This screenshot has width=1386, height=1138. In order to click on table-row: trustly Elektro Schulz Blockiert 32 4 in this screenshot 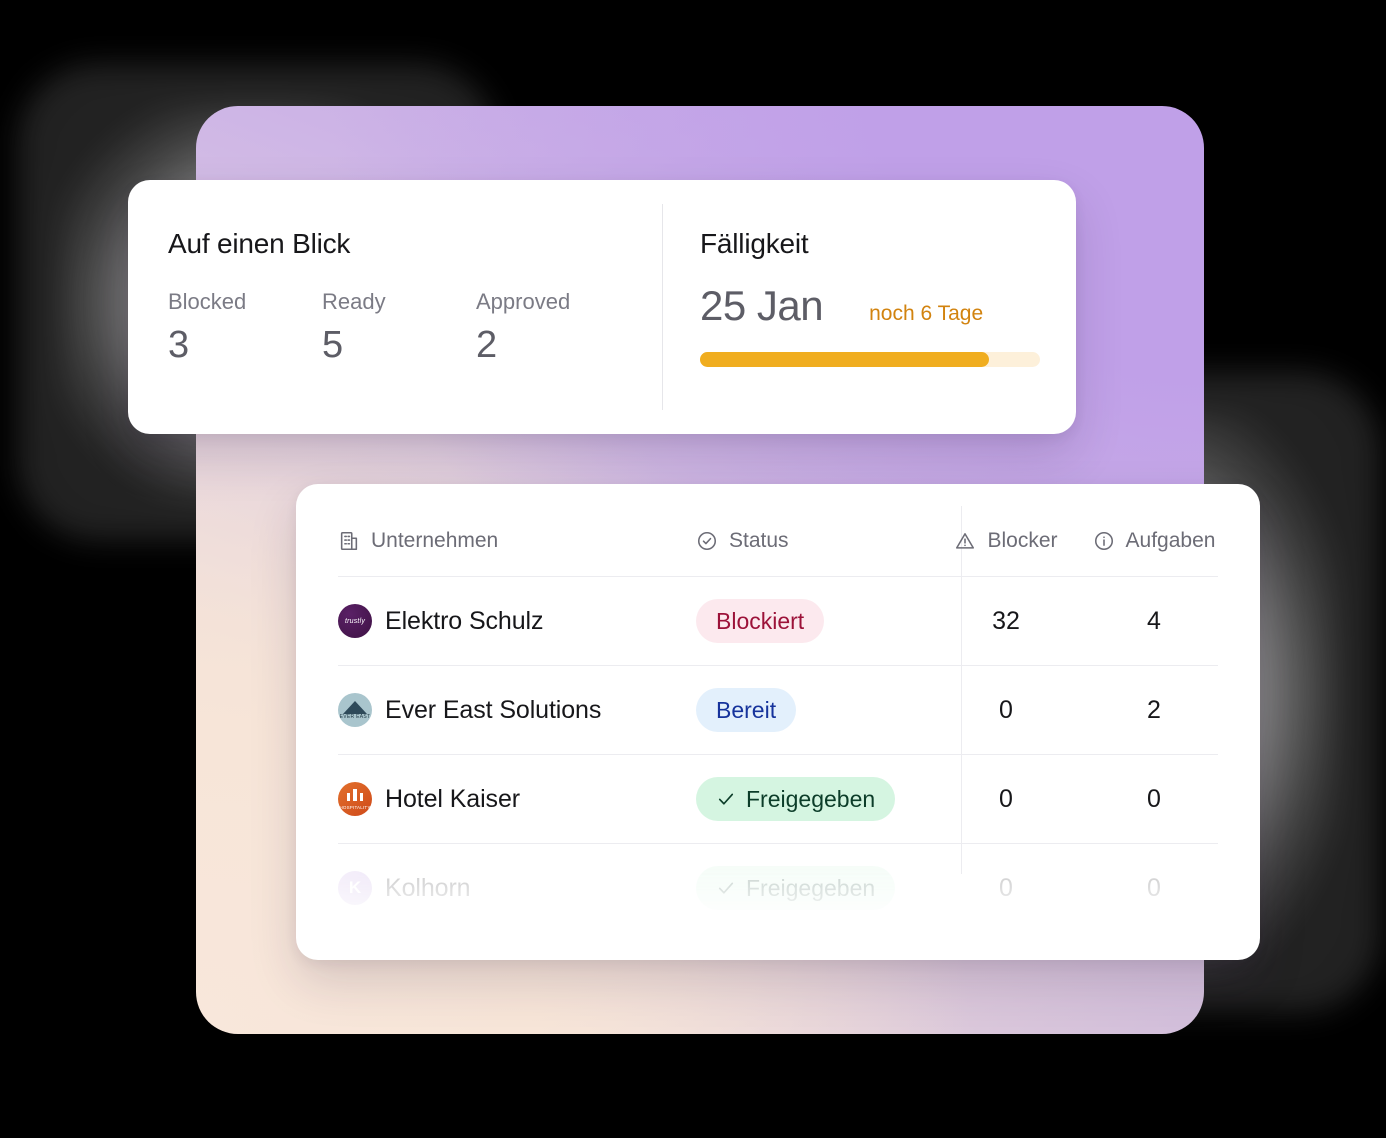, I will do `click(778, 621)`.